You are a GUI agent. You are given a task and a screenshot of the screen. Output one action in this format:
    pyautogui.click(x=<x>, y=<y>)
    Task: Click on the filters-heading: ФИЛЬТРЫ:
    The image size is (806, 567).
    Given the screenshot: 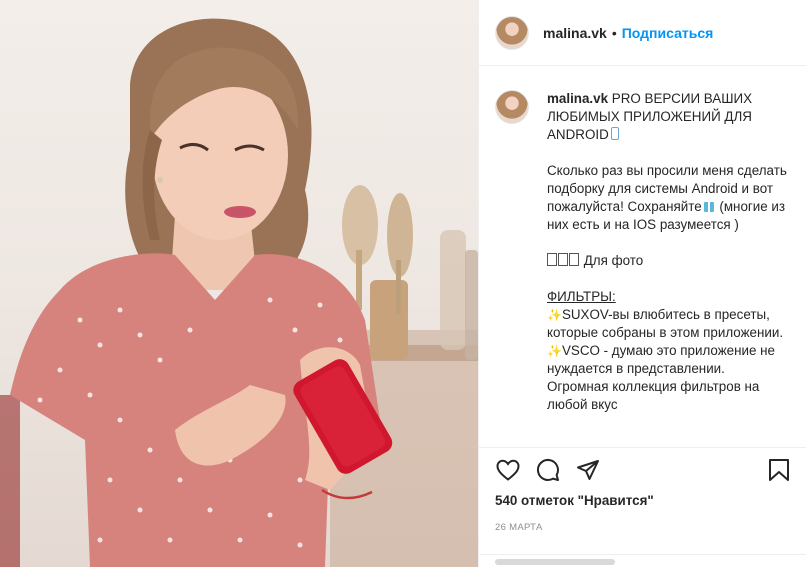 What is the action you would take?
    pyautogui.click(x=581, y=296)
    